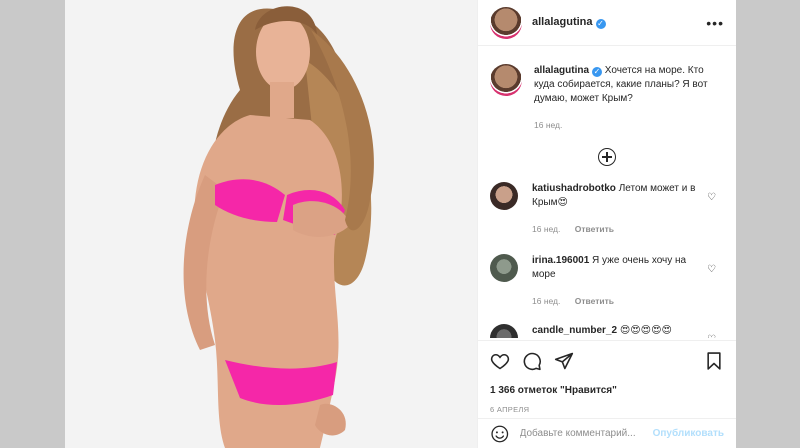 The height and width of the screenshot is (448, 800). I want to click on post-header: allalagutina ✓ •••, so click(607, 23).